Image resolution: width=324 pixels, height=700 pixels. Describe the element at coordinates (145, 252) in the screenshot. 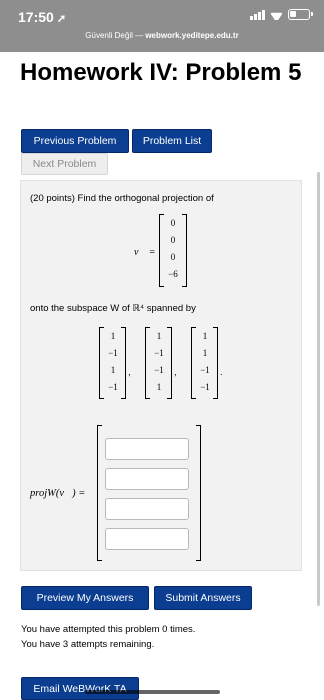

I see `vector-label: v⃗ =` at that location.